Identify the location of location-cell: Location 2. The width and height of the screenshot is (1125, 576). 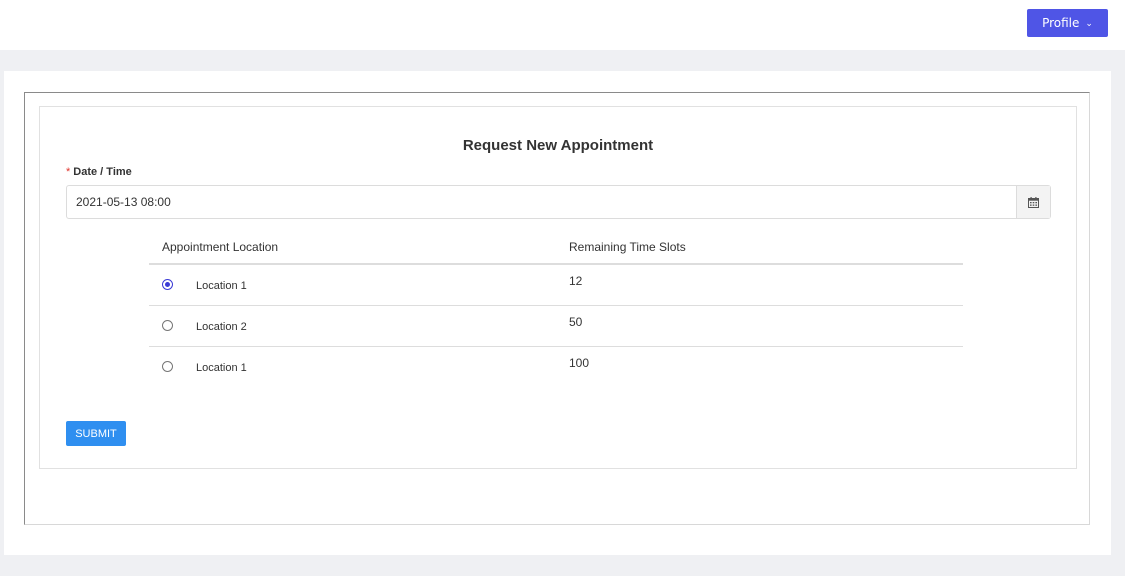
(359, 326).